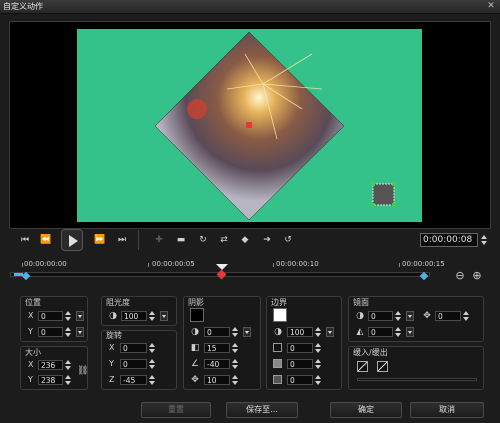 The image size is (500, 423). I want to click on shadow-blur-stepper, so click(235, 380).